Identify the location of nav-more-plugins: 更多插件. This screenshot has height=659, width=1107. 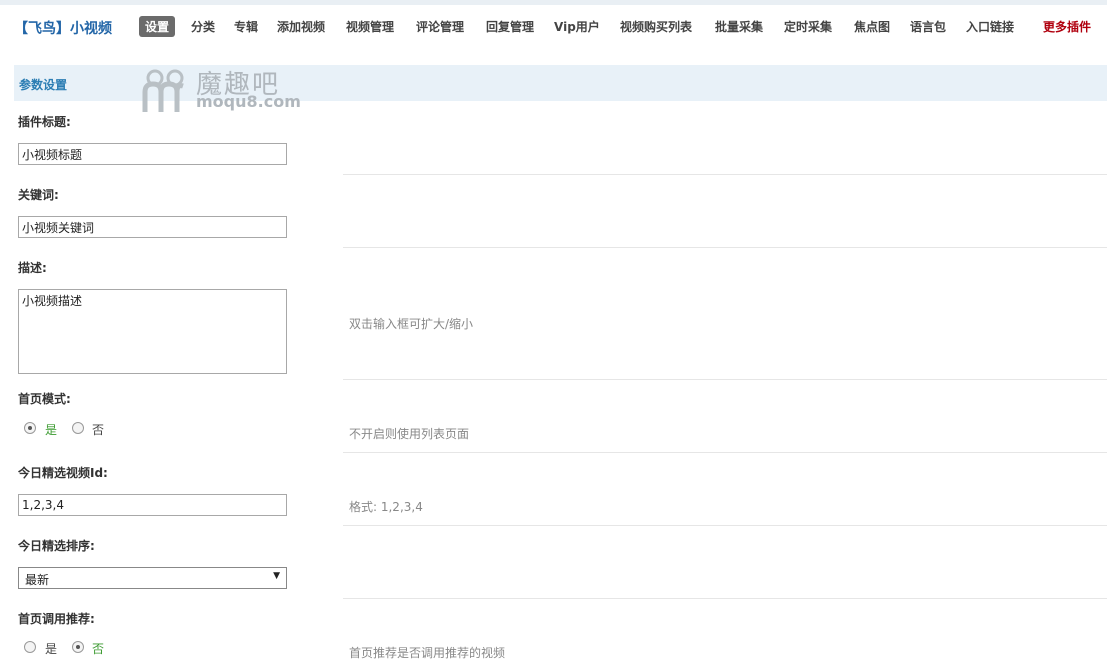
(1067, 26).